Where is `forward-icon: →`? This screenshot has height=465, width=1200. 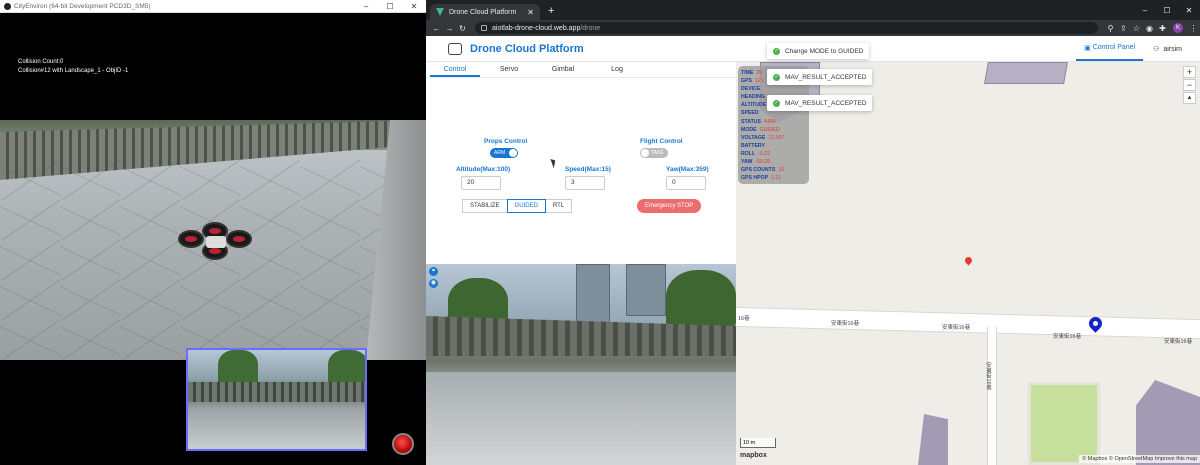
forward-icon: → is located at coordinates (449, 28).